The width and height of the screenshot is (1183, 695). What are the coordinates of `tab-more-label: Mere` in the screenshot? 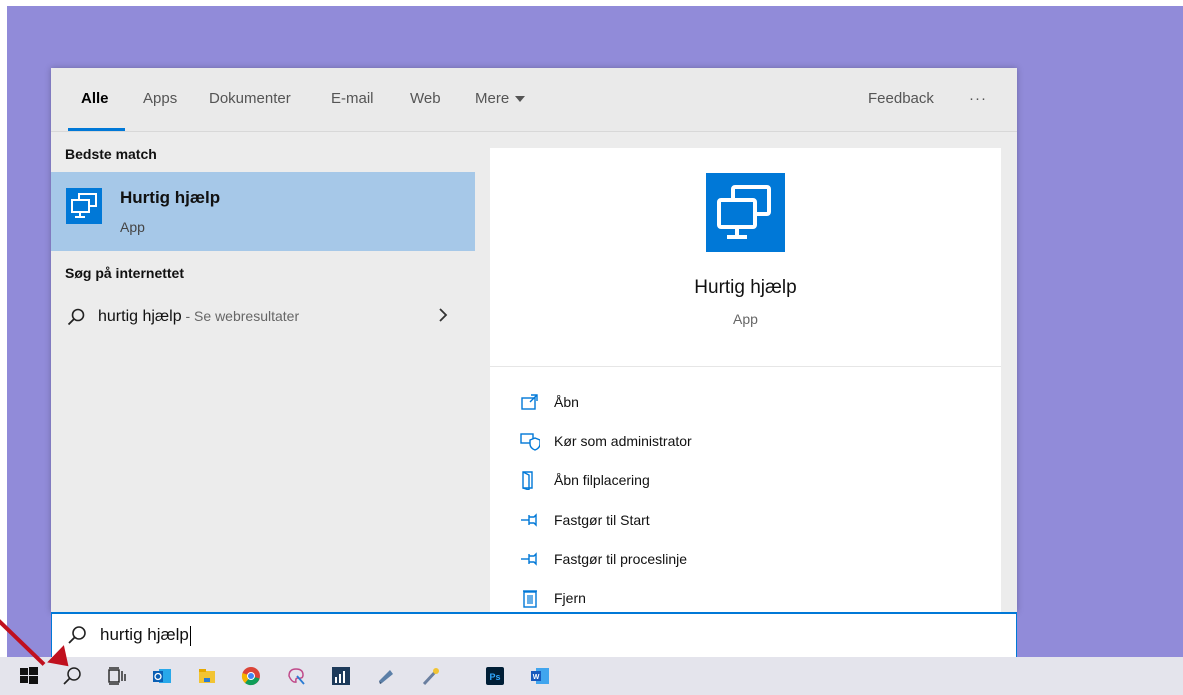 It's located at (492, 98).